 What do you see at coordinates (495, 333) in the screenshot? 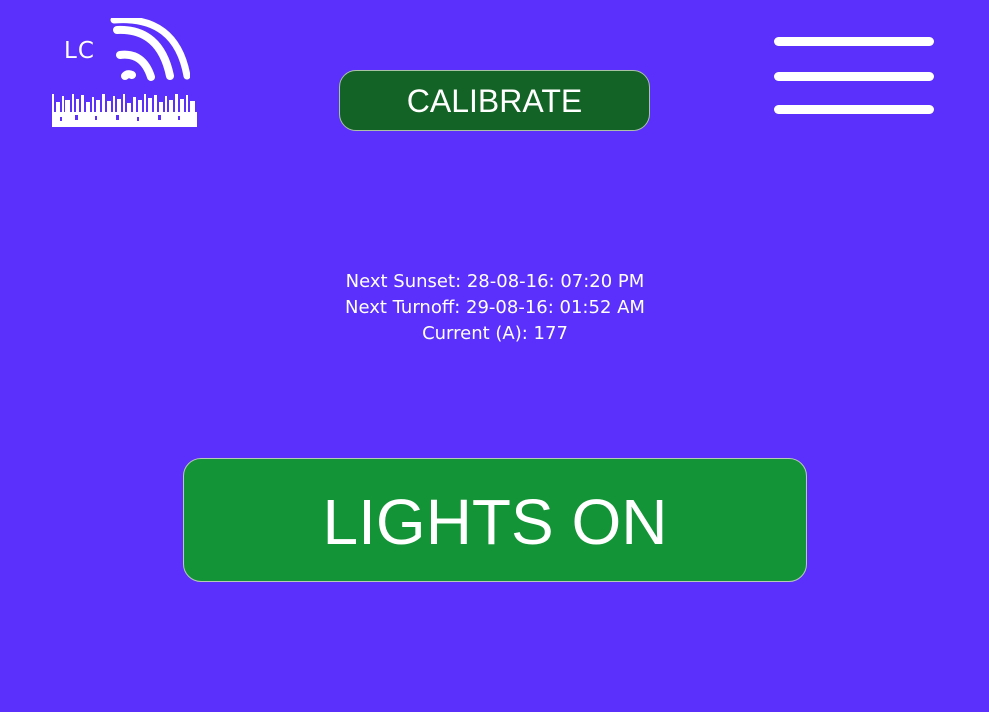
I see `current-text: Current (A): 177` at bounding box center [495, 333].